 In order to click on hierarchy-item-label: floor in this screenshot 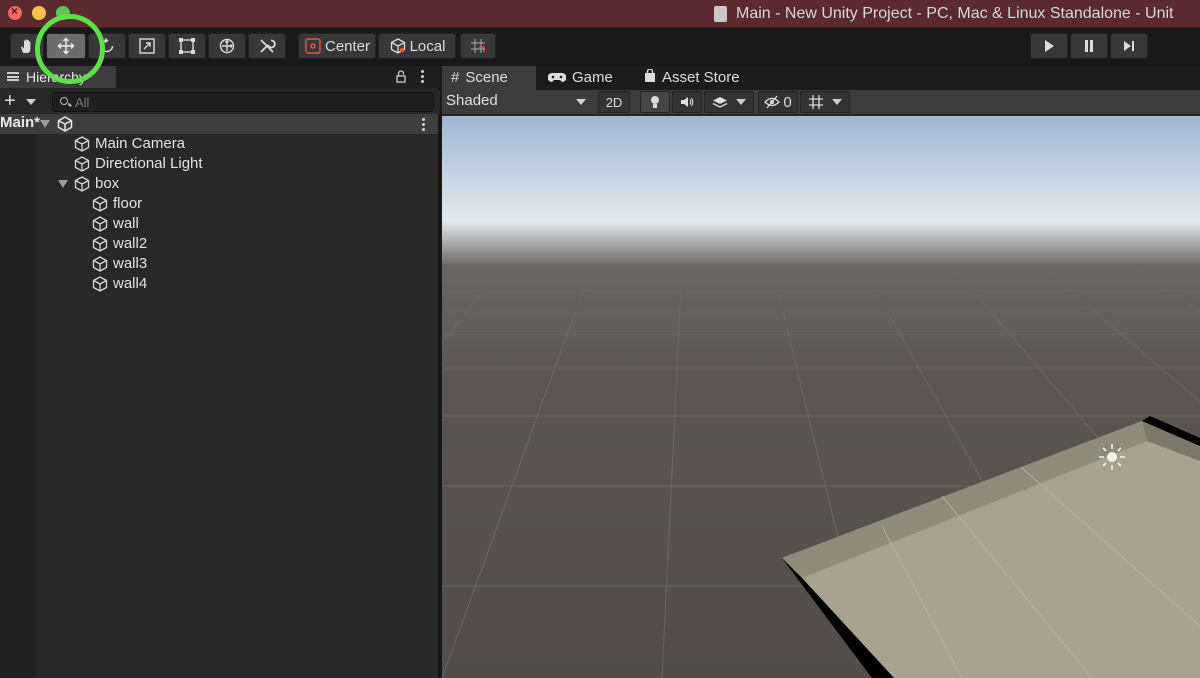, I will do `click(128, 203)`.